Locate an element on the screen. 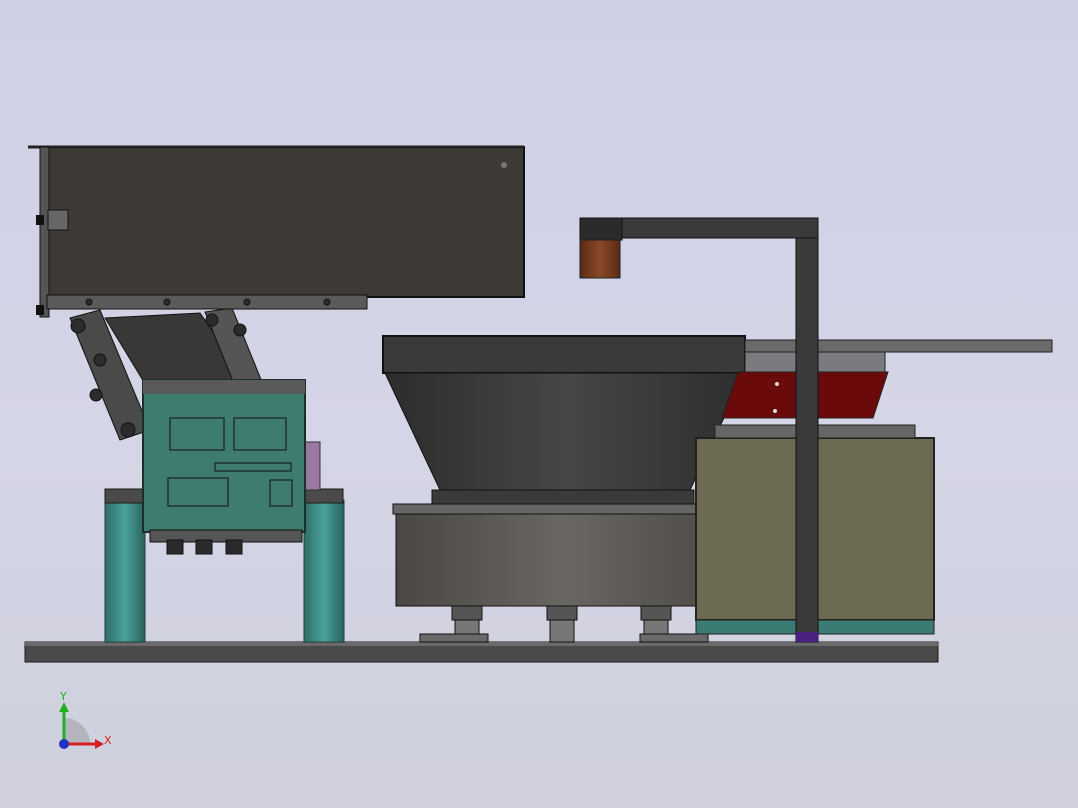 The width and height of the screenshot is (1078, 808). feeder-controller is located at coordinates (224, 467).